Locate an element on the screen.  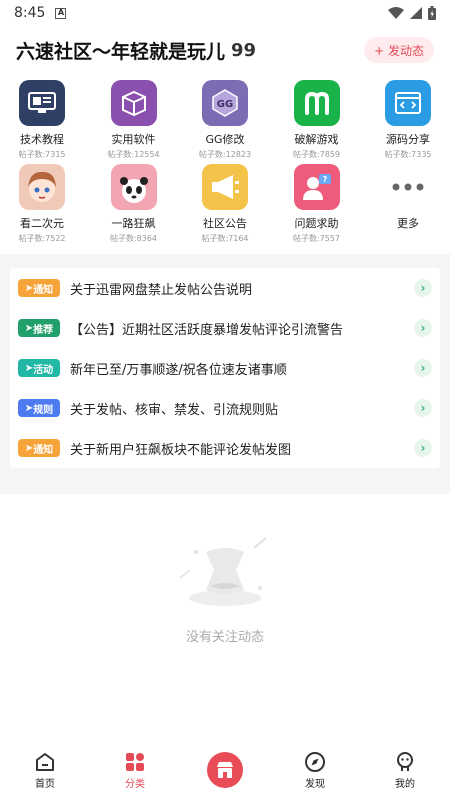
notice-item: ➤ 通知 关于新用户狂飙板块不能评论发帖发图 › is located at coordinates (225, 448).